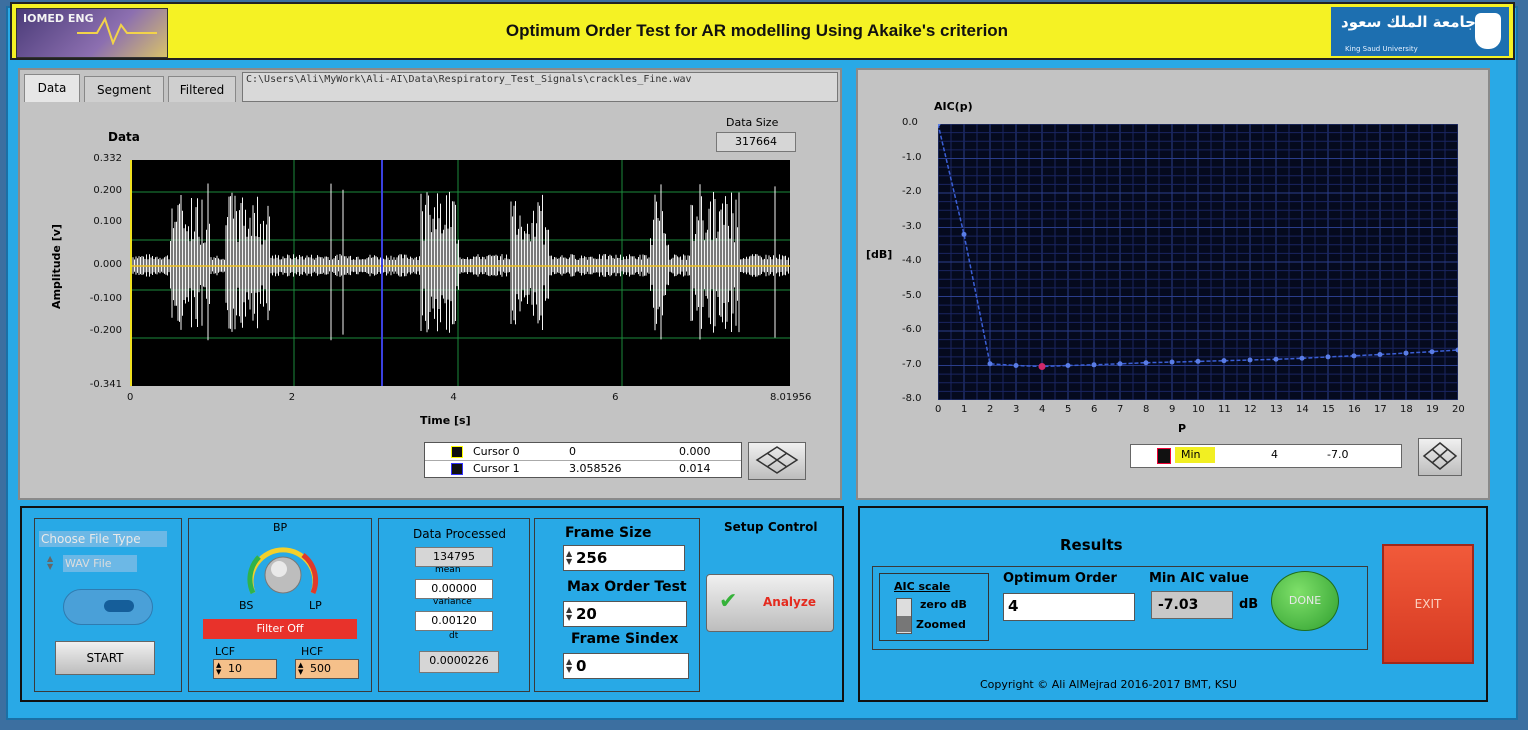 The width and height of the screenshot is (1528, 730). I want to click on min-marker-icon, so click(1164, 456).